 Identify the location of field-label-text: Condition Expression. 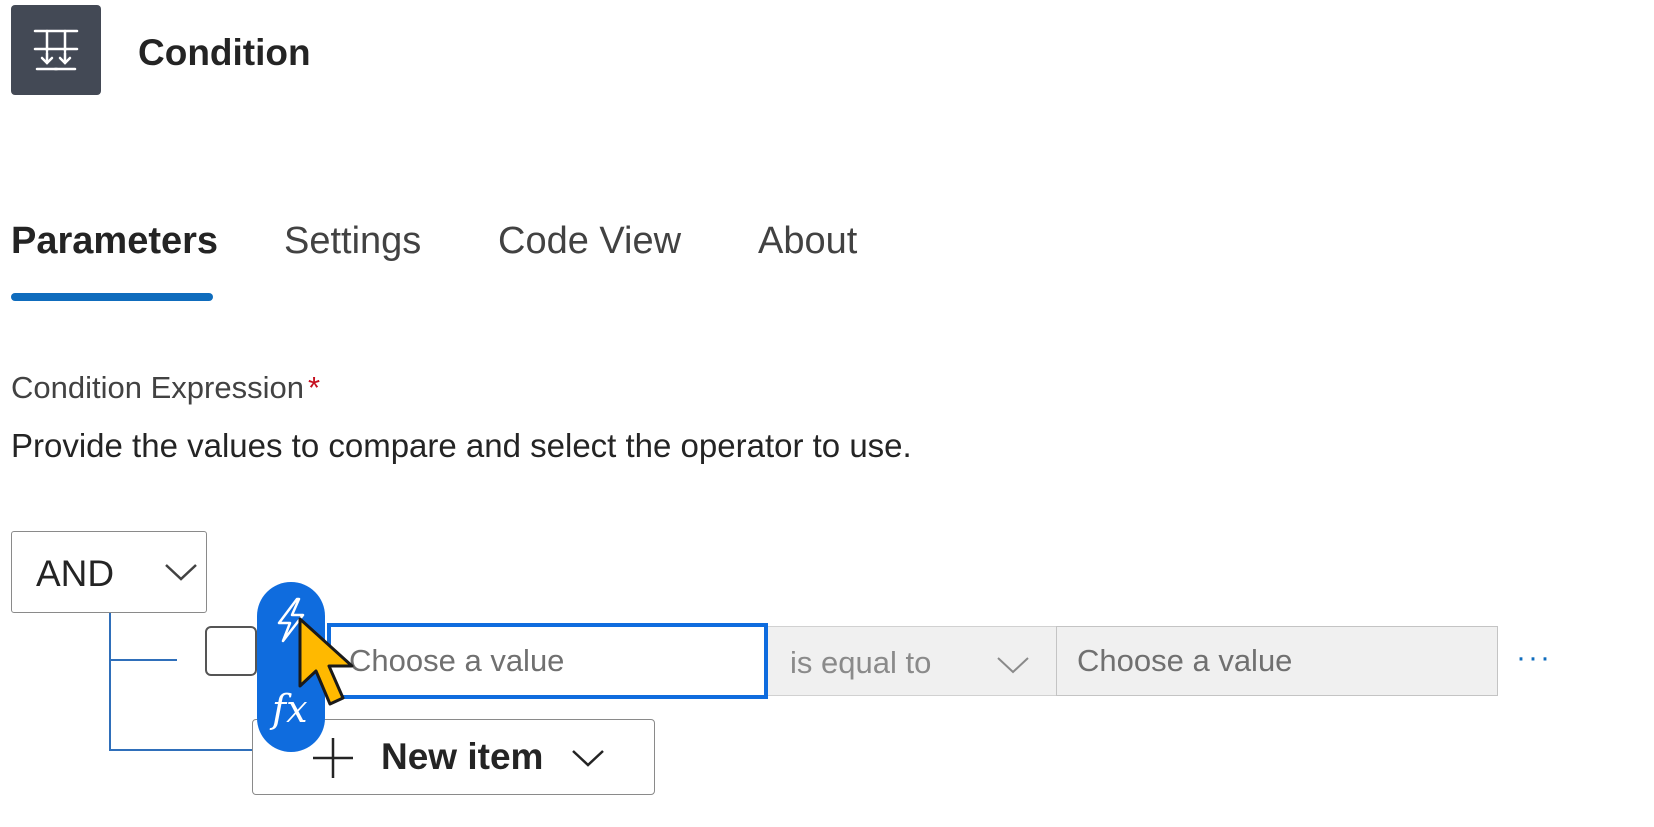
(157, 387).